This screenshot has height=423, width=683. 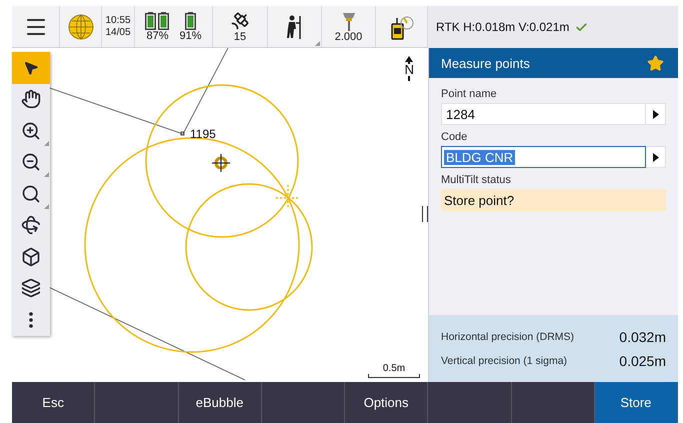 I want to click on battery-reading: 91%, so click(x=190, y=36).